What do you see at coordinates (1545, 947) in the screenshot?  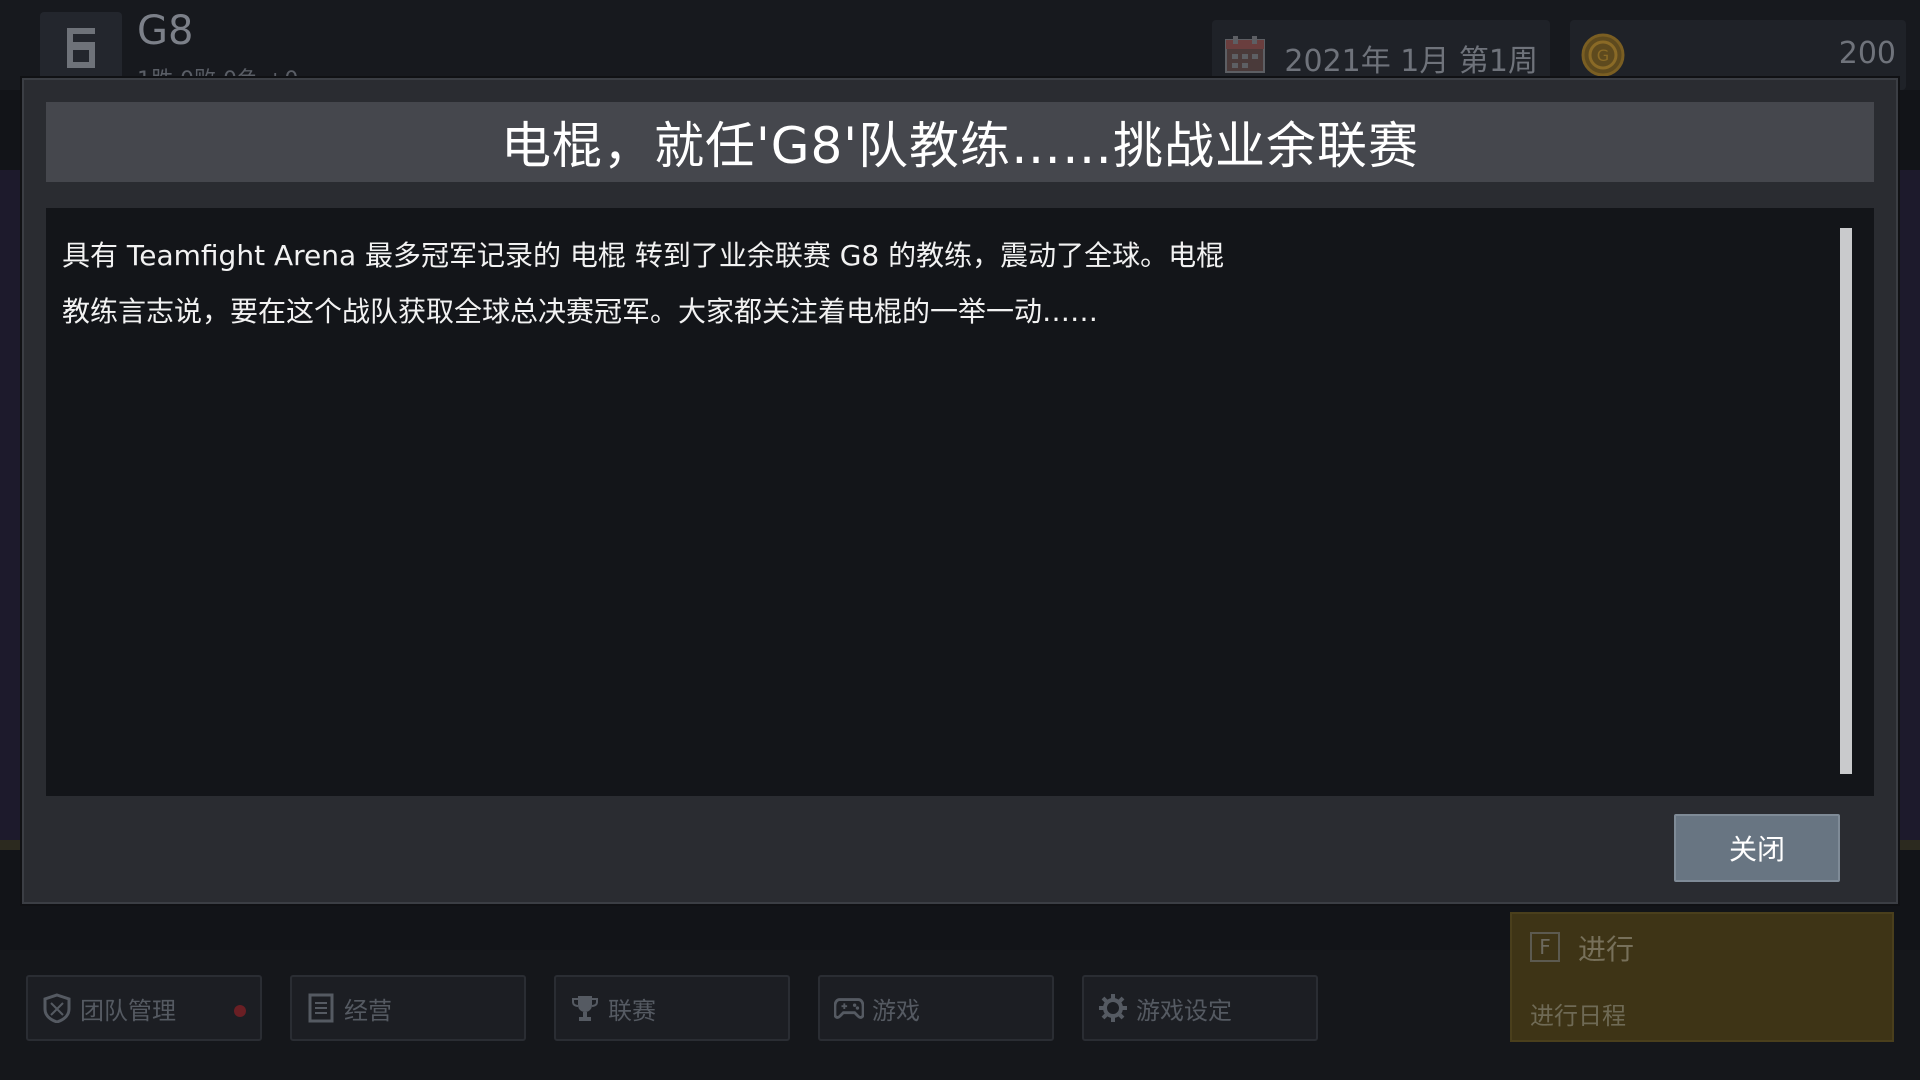 I see `hotkey-badge: F` at bounding box center [1545, 947].